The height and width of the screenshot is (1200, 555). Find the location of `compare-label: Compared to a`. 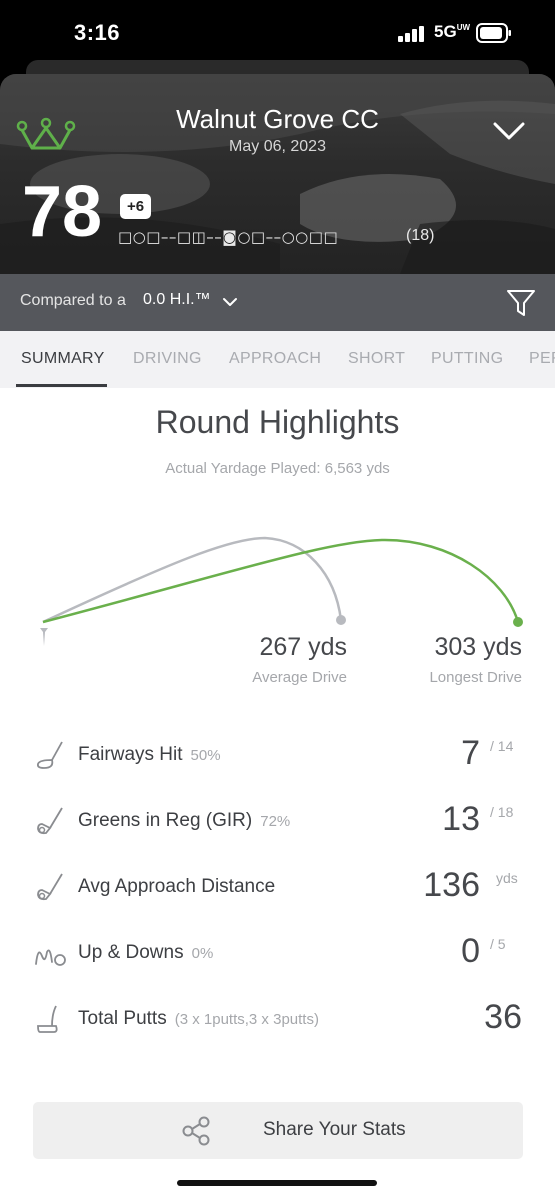

compare-label: Compared to a is located at coordinates (73, 300).